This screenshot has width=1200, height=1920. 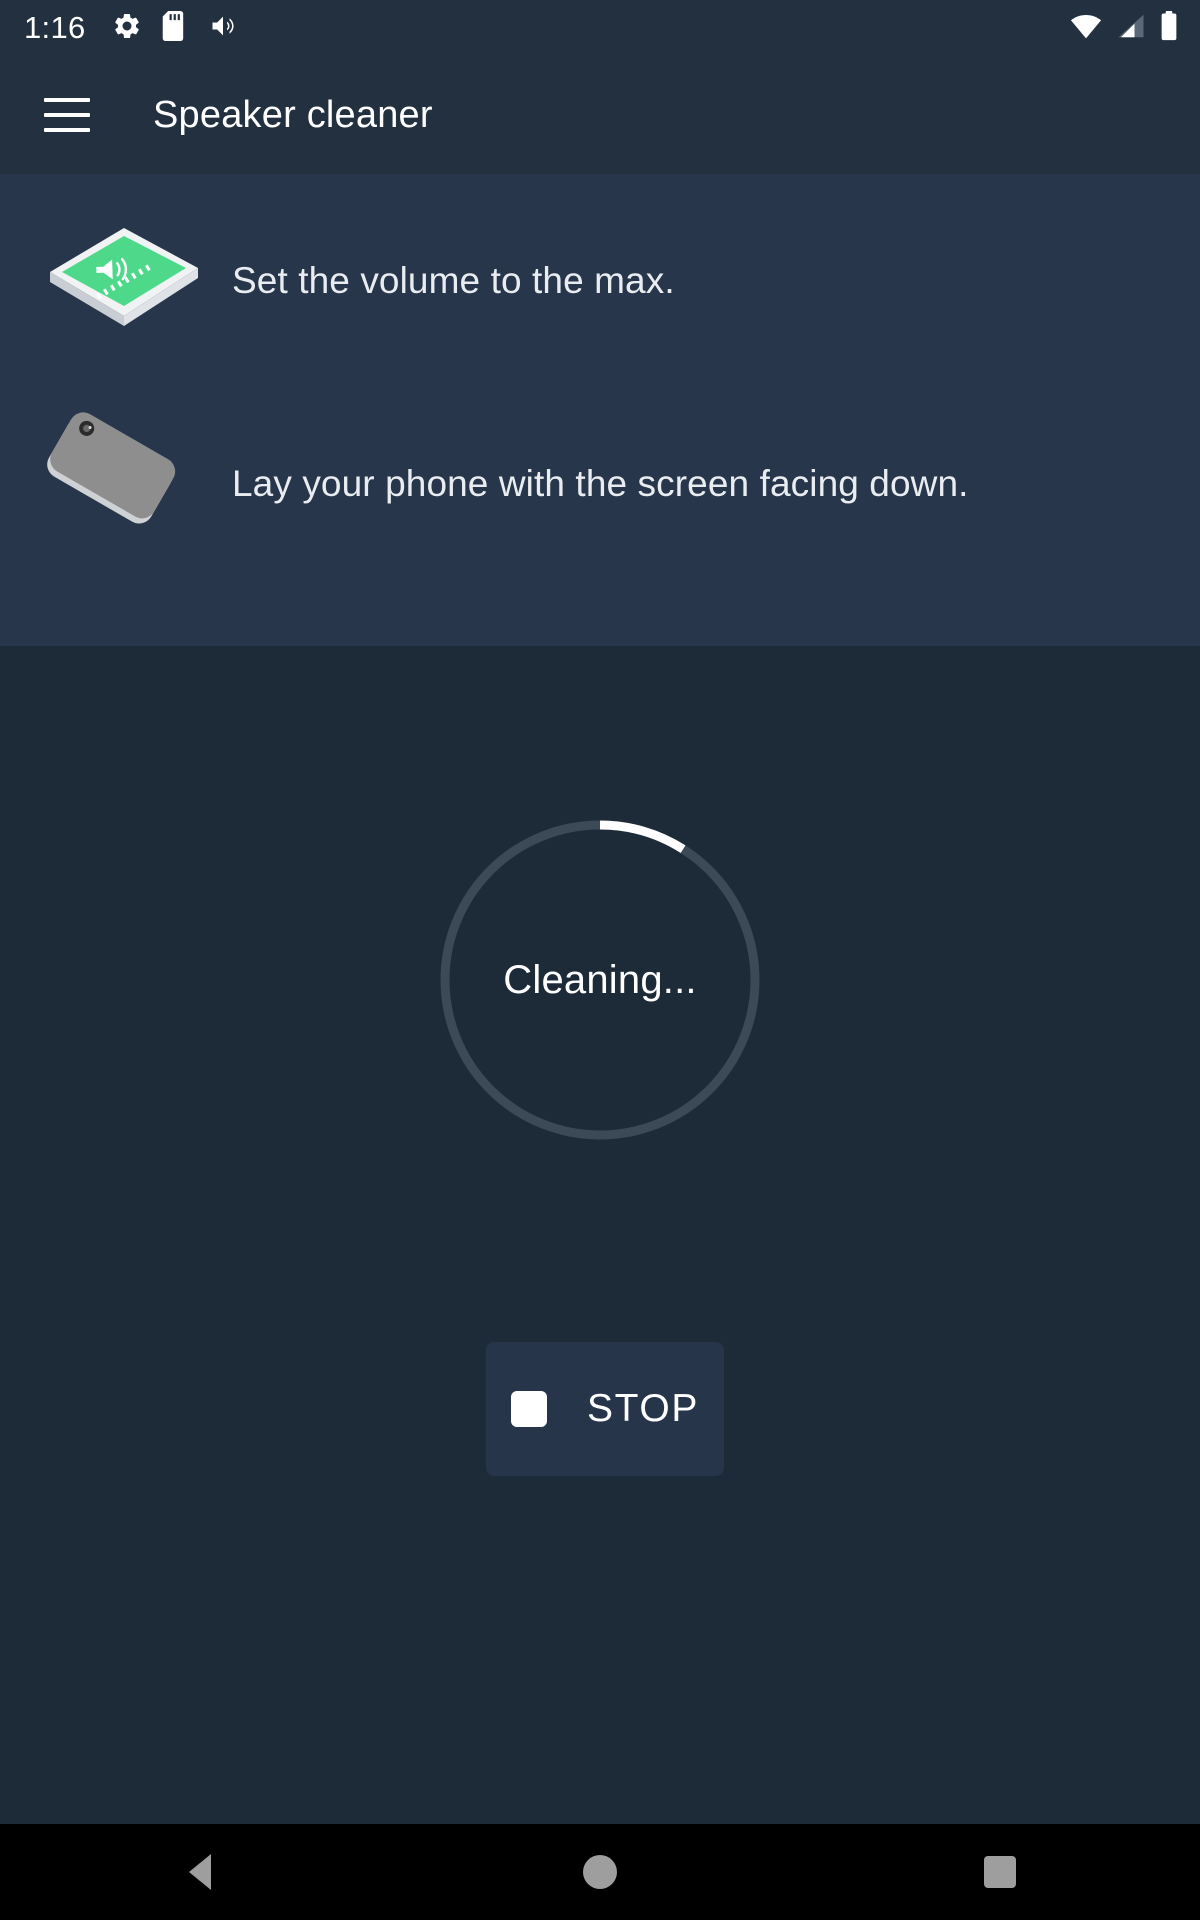 I want to click on status-bar-notification-icons, so click(x=175, y=28).